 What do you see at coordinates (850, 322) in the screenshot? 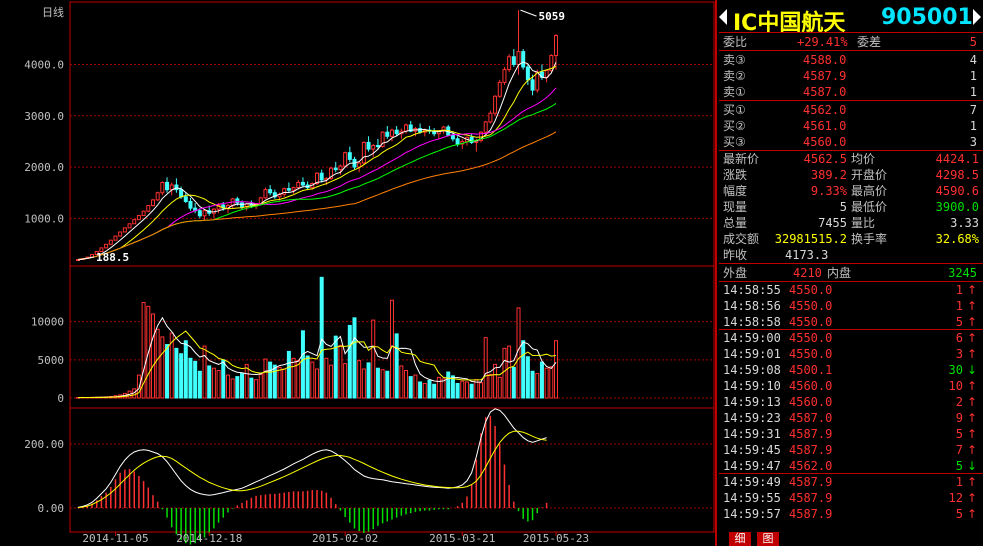
I see `tick-row: 14:58:58 4550.0 5 ↑` at bounding box center [850, 322].